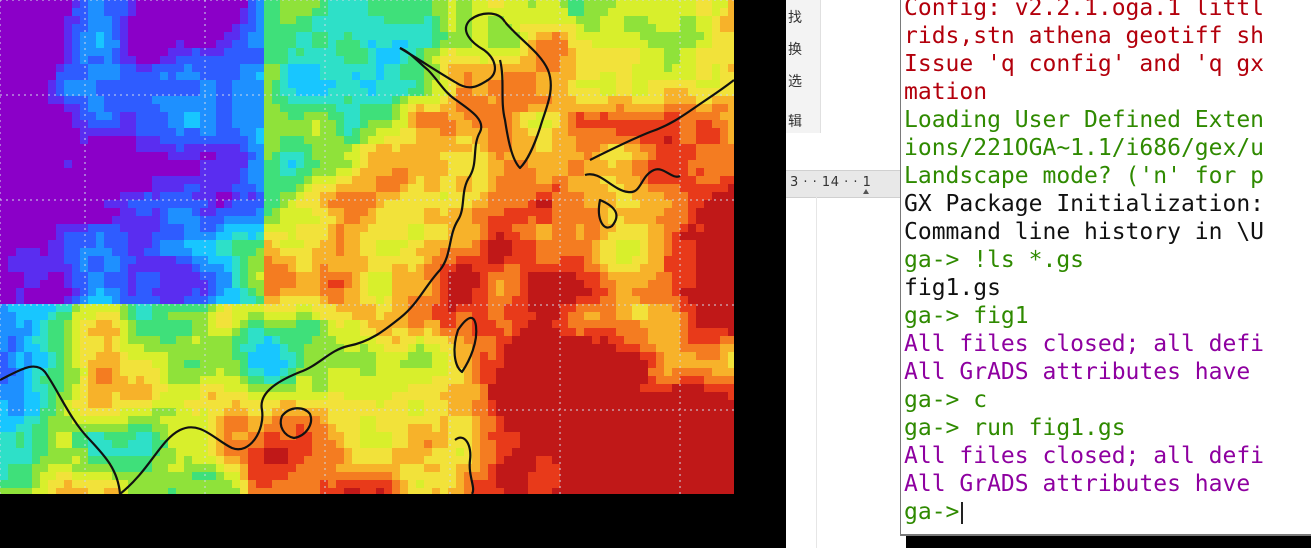 The width and height of the screenshot is (1311, 548). Describe the element at coordinates (946, 92) in the screenshot. I see `console-line: mation` at that location.